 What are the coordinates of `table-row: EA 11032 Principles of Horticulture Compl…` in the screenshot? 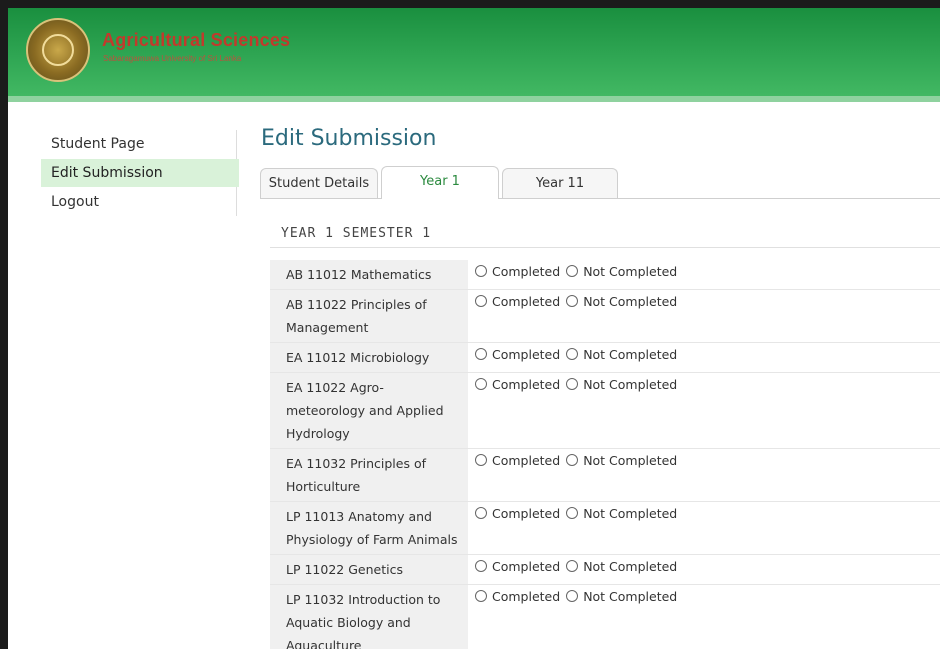 It's located at (605, 475).